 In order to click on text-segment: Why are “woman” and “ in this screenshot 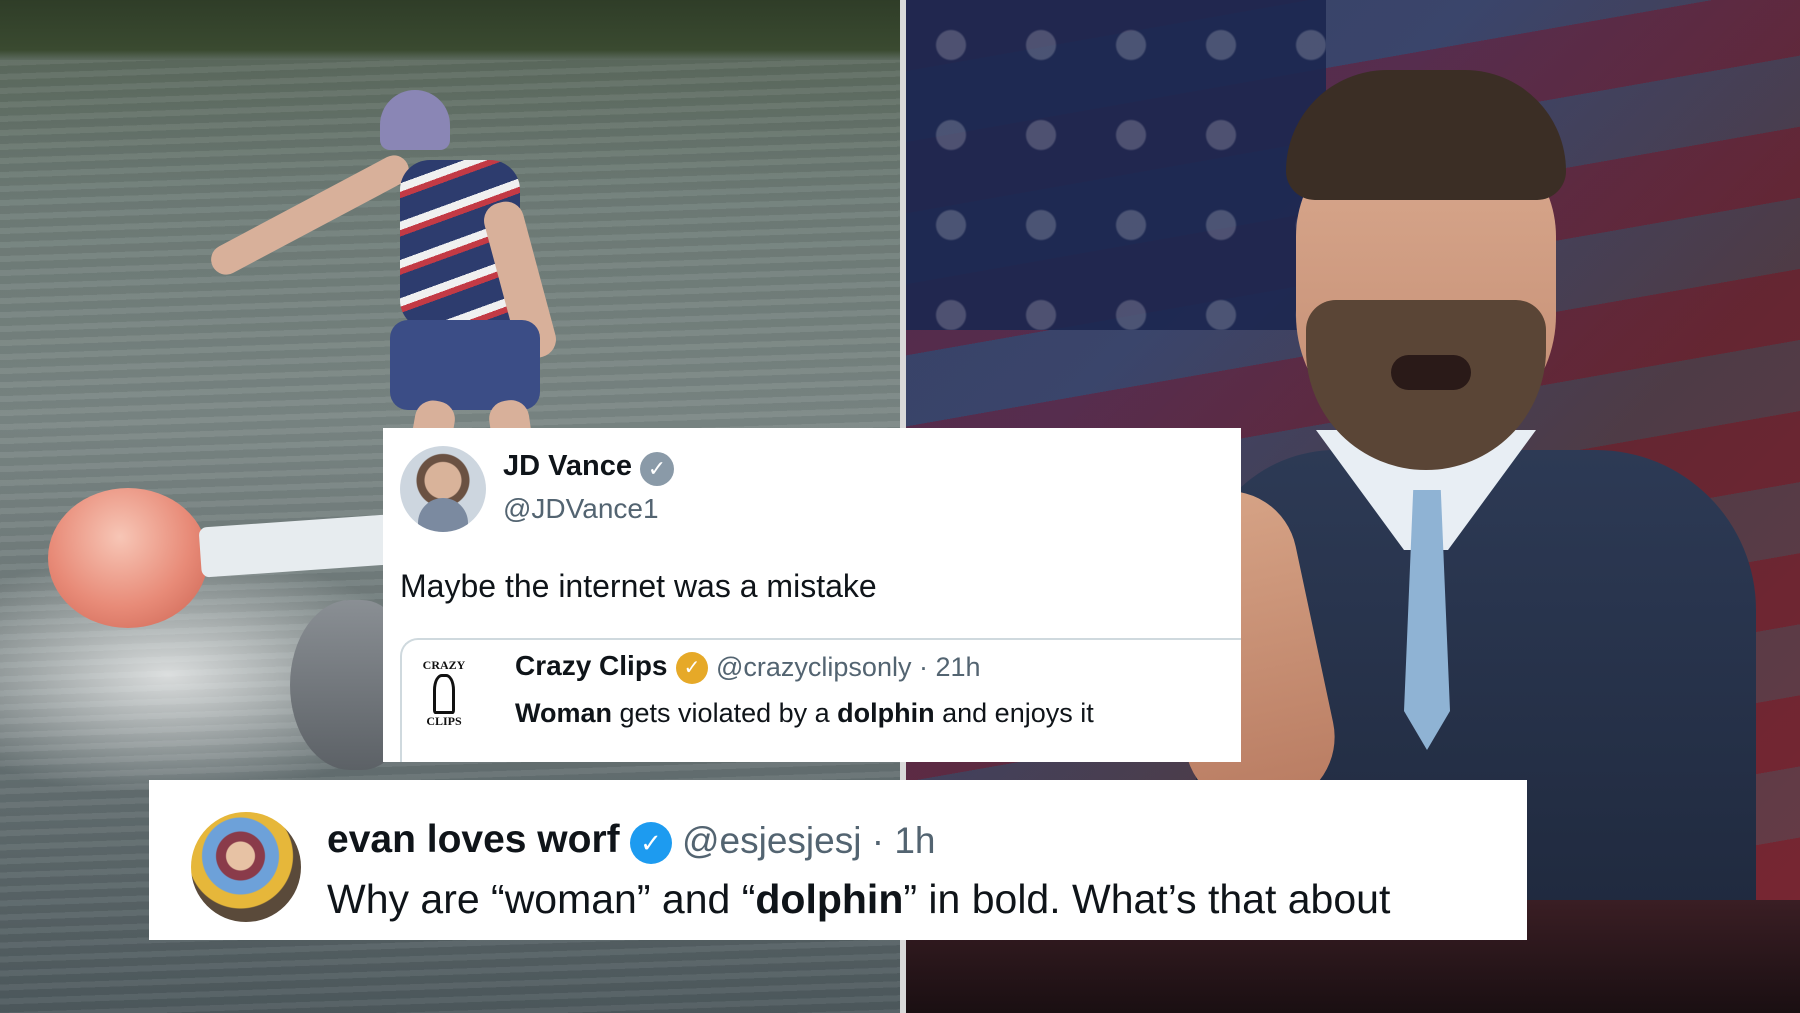, I will do `click(541, 899)`.